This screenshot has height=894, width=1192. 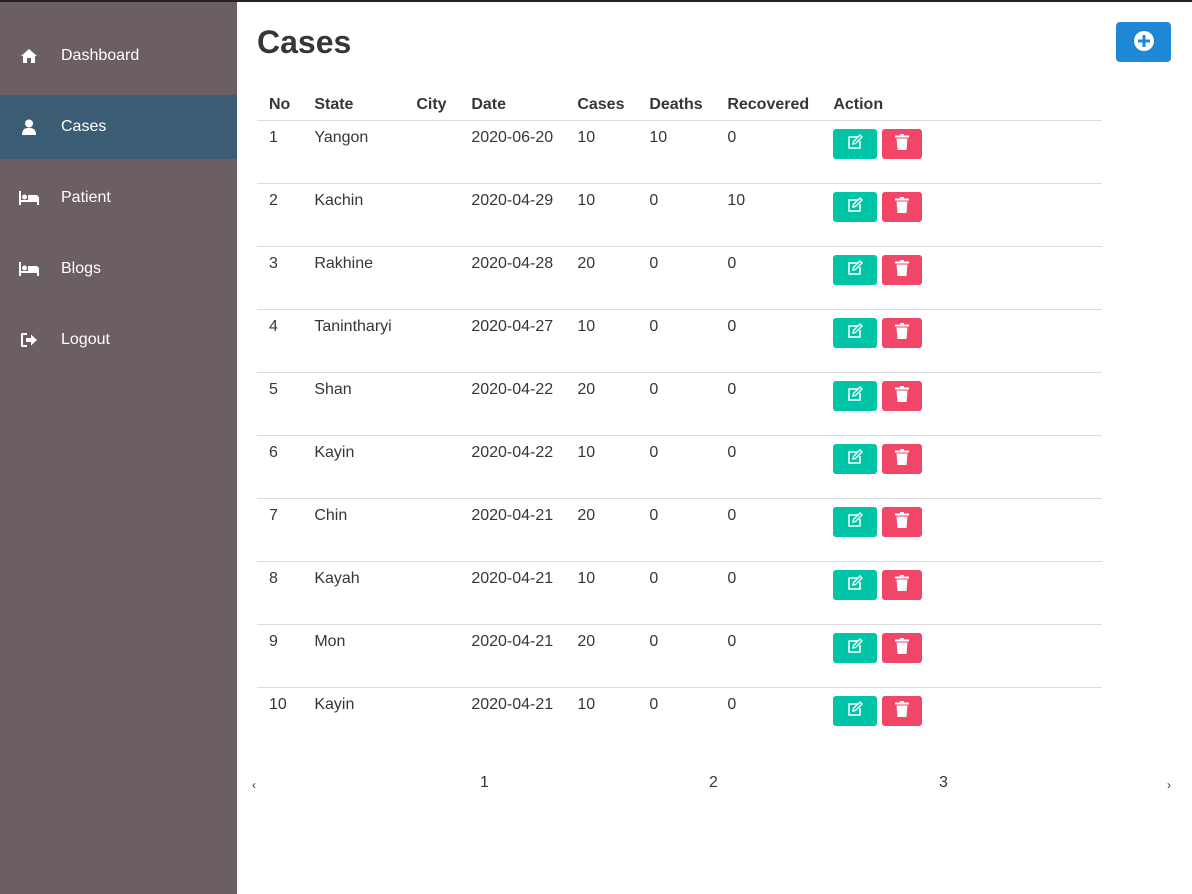 I want to click on pagination-next: ›, so click(x=1169, y=785).